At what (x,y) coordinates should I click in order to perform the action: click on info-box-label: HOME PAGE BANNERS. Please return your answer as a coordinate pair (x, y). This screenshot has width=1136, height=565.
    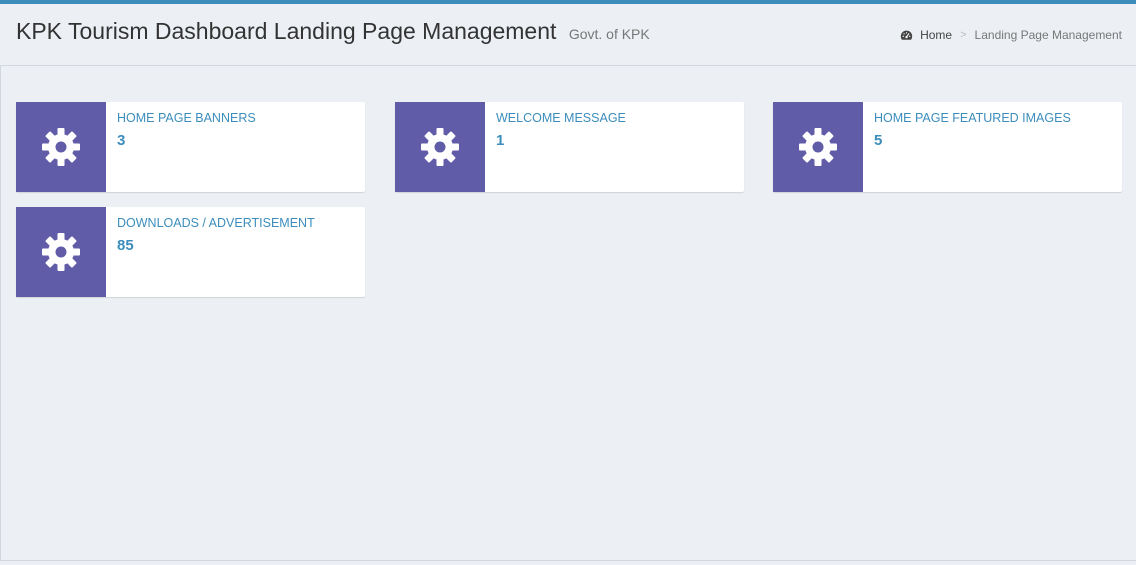
    Looking at the image, I should click on (186, 118).